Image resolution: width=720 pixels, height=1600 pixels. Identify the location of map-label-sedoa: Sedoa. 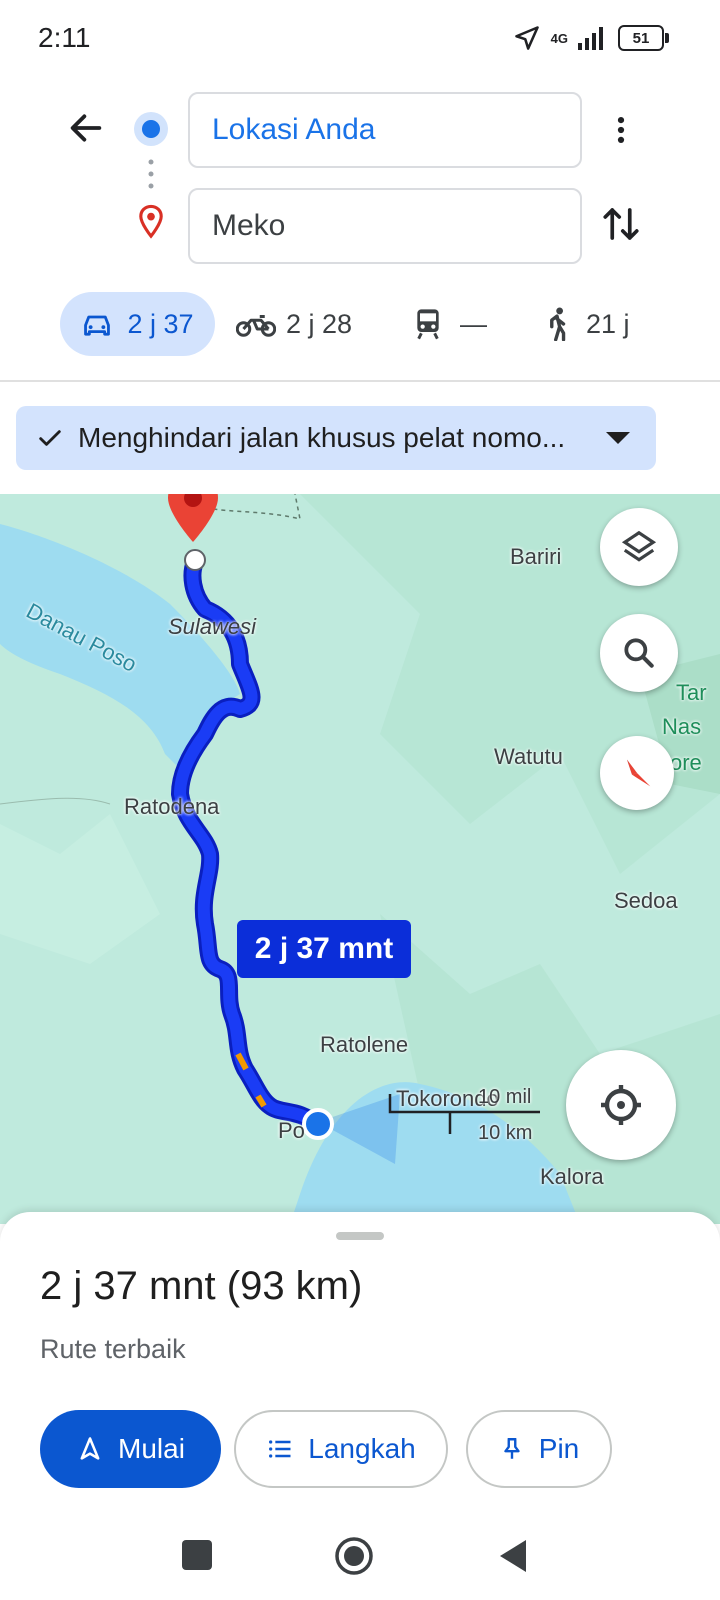
(646, 900).